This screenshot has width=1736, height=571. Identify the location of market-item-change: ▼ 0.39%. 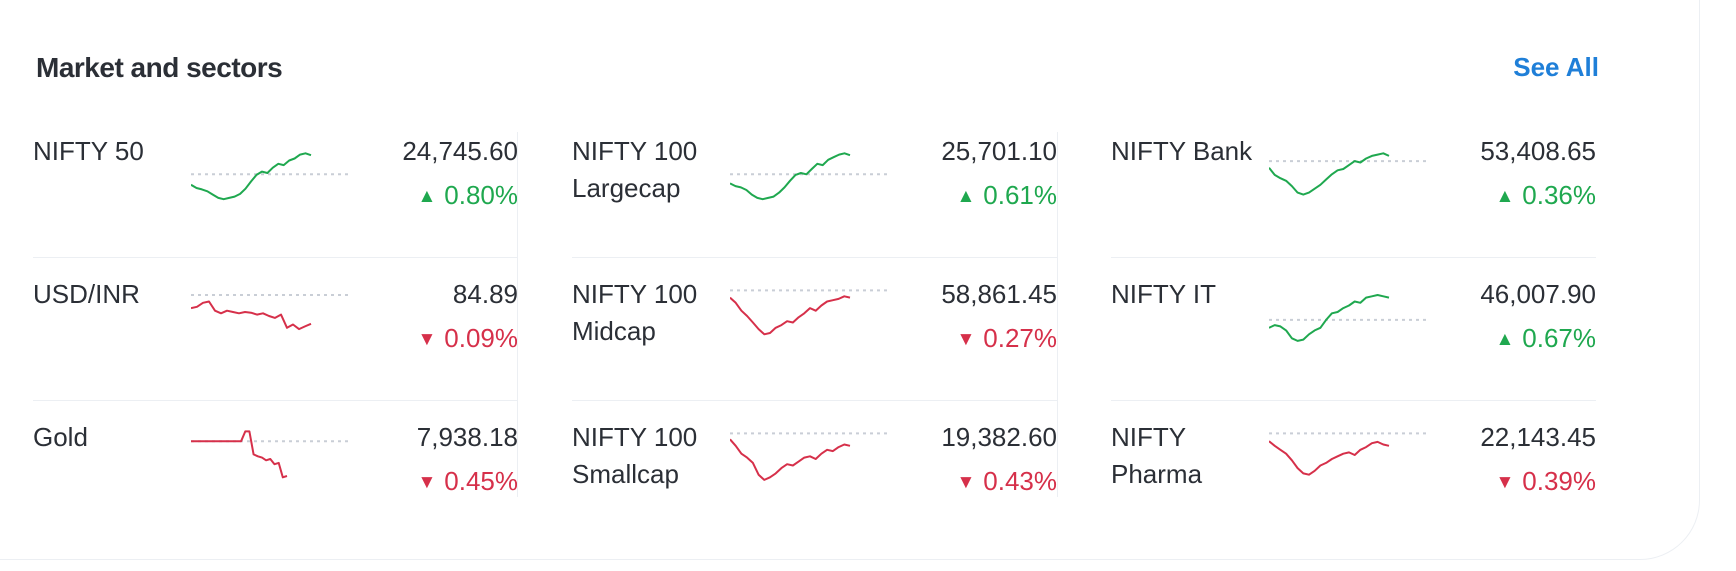
(1545, 483).